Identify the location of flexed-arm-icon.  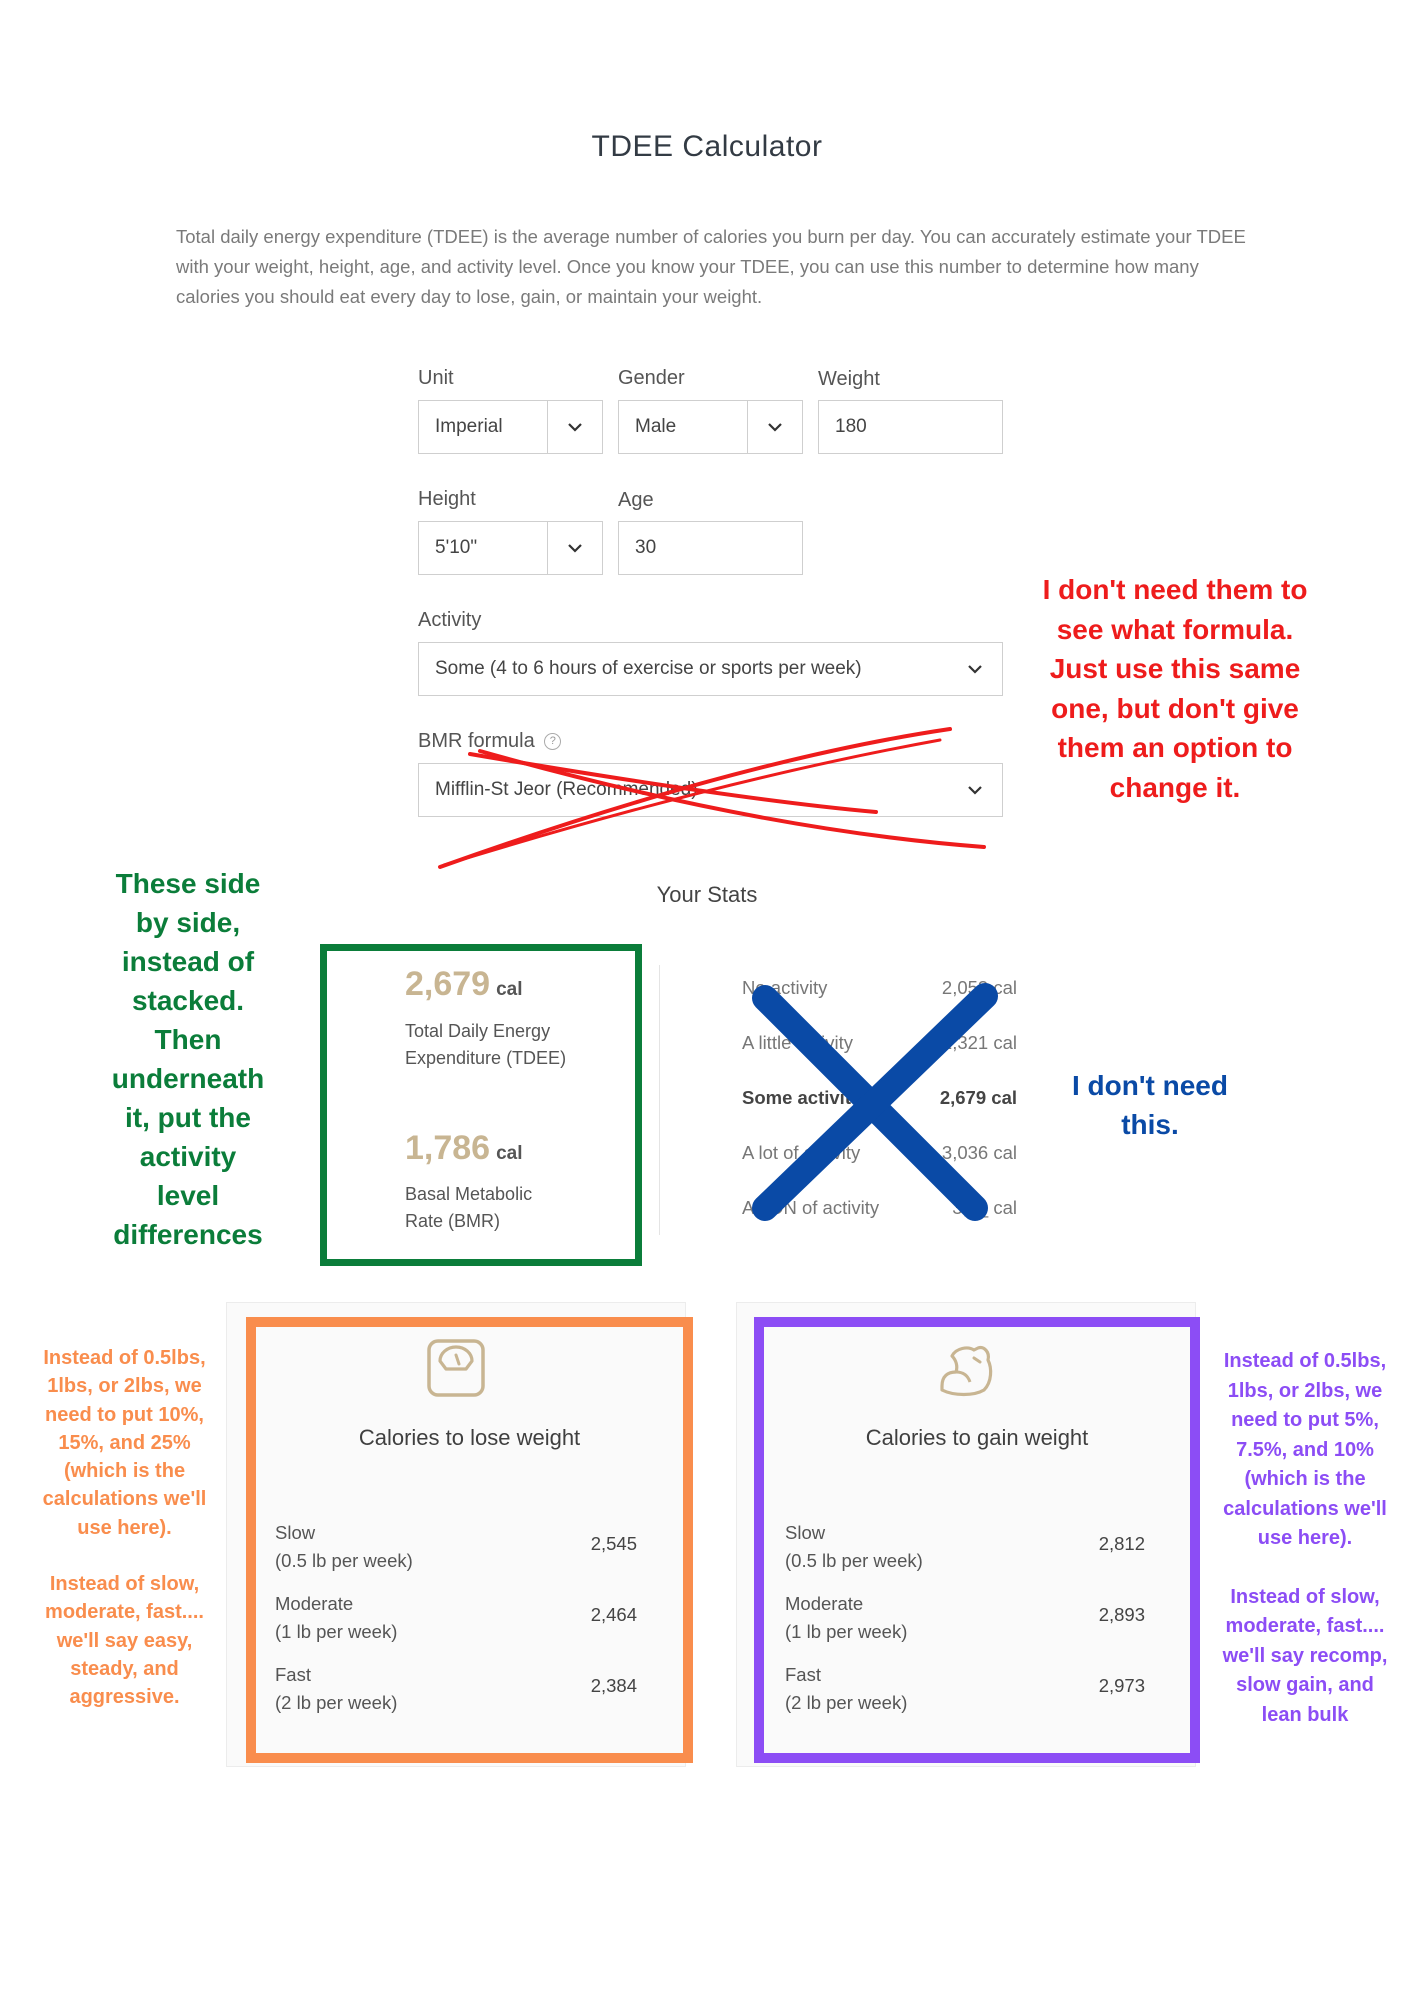
(966, 1371).